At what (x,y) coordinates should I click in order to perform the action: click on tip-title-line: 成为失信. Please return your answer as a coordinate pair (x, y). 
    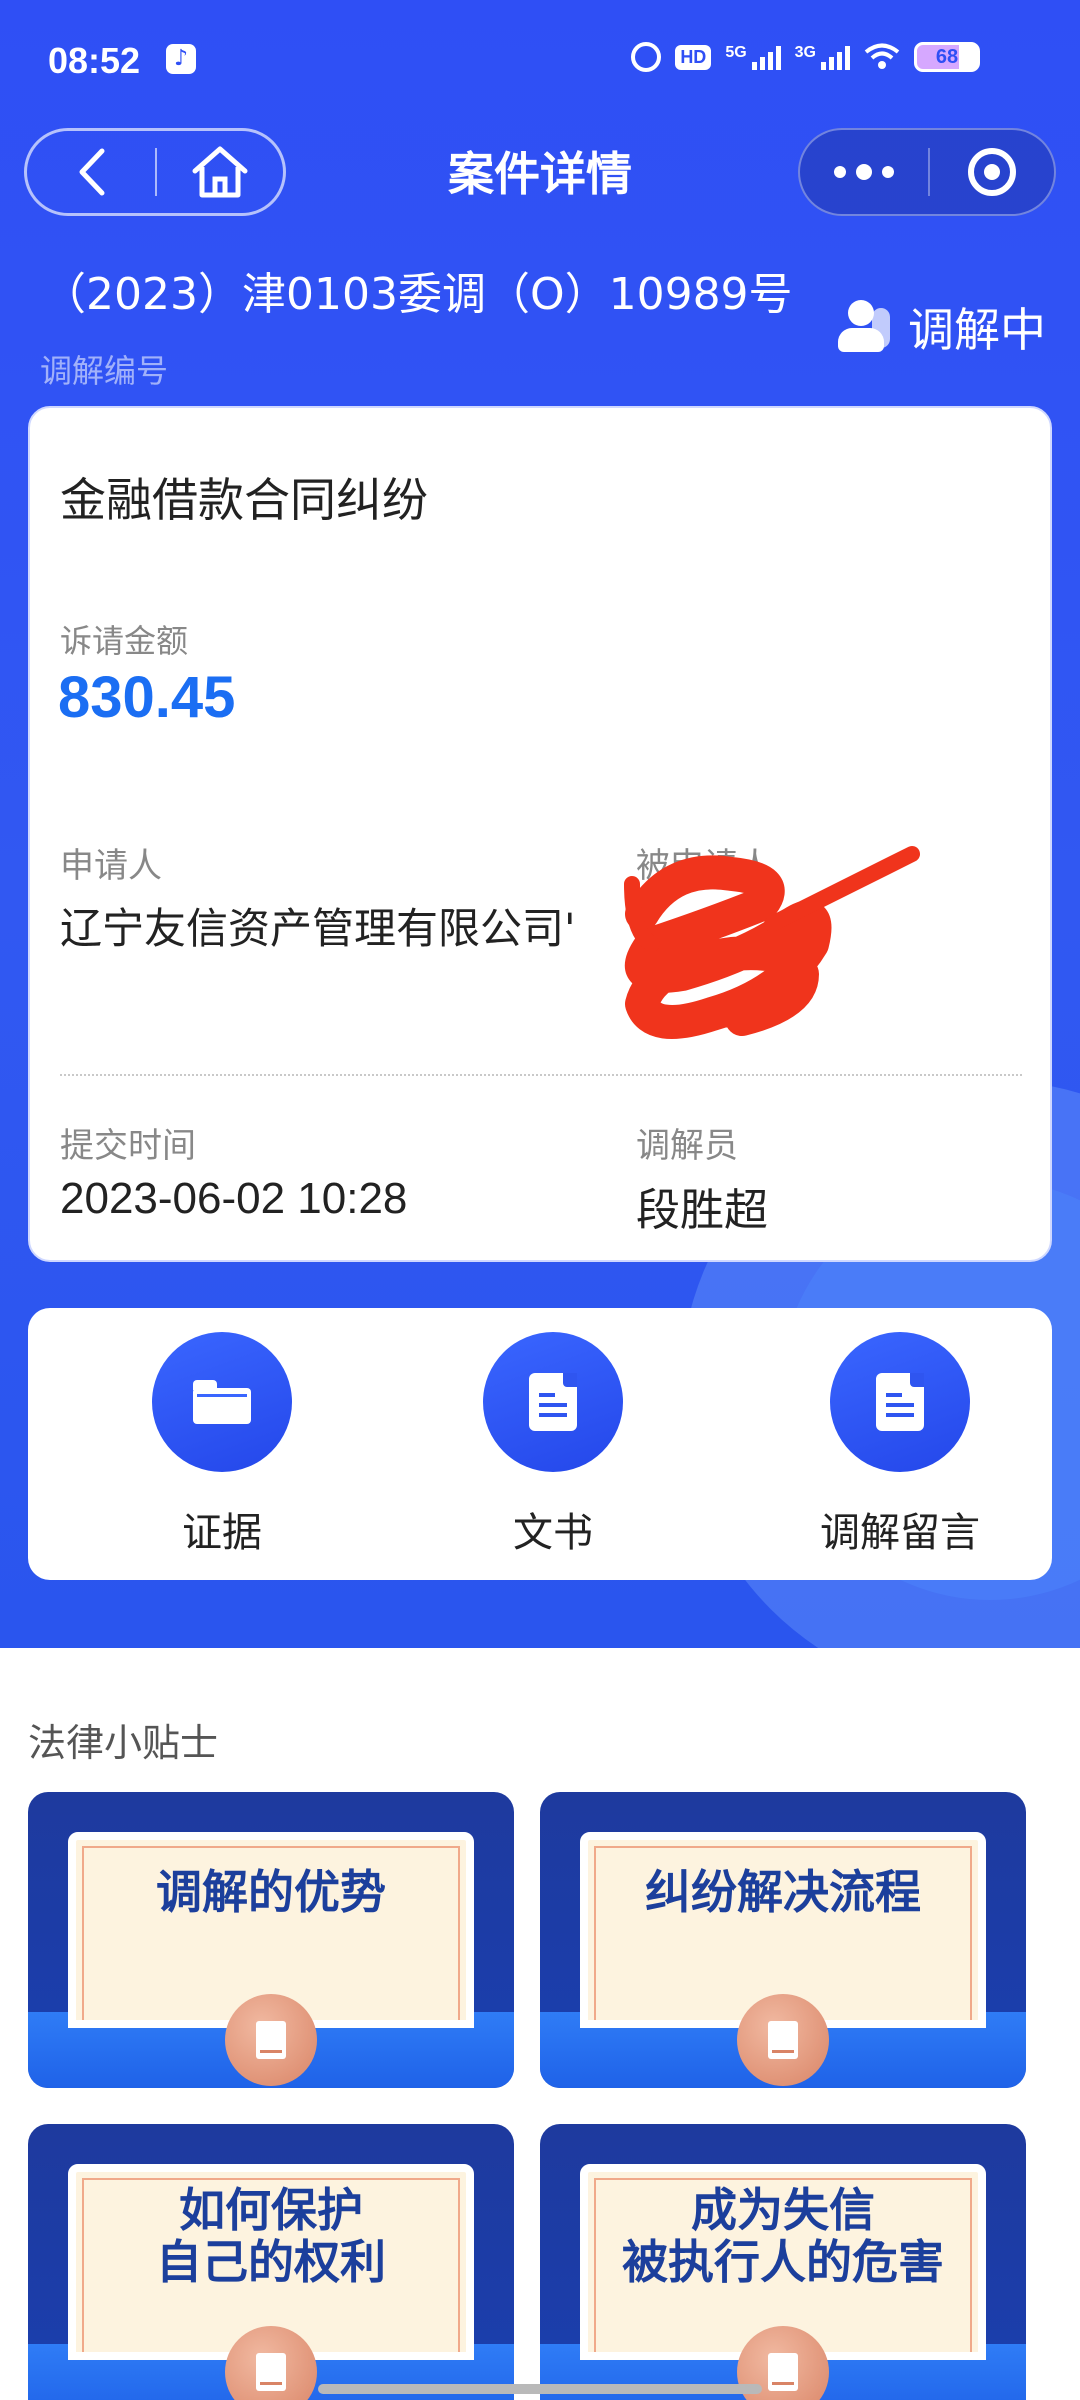
    Looking at the image, I should click on (783, 2210).